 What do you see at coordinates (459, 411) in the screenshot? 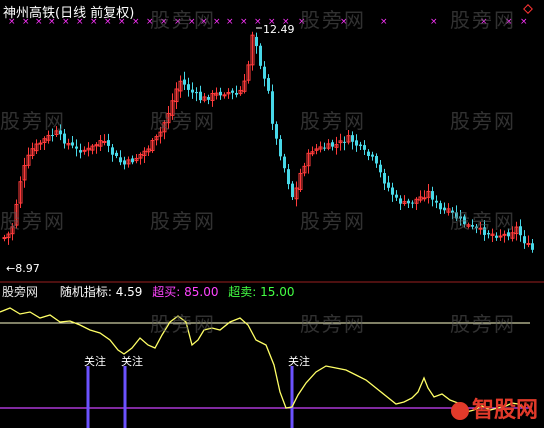
I see `logo-icon` at bounding box center [459, 411].